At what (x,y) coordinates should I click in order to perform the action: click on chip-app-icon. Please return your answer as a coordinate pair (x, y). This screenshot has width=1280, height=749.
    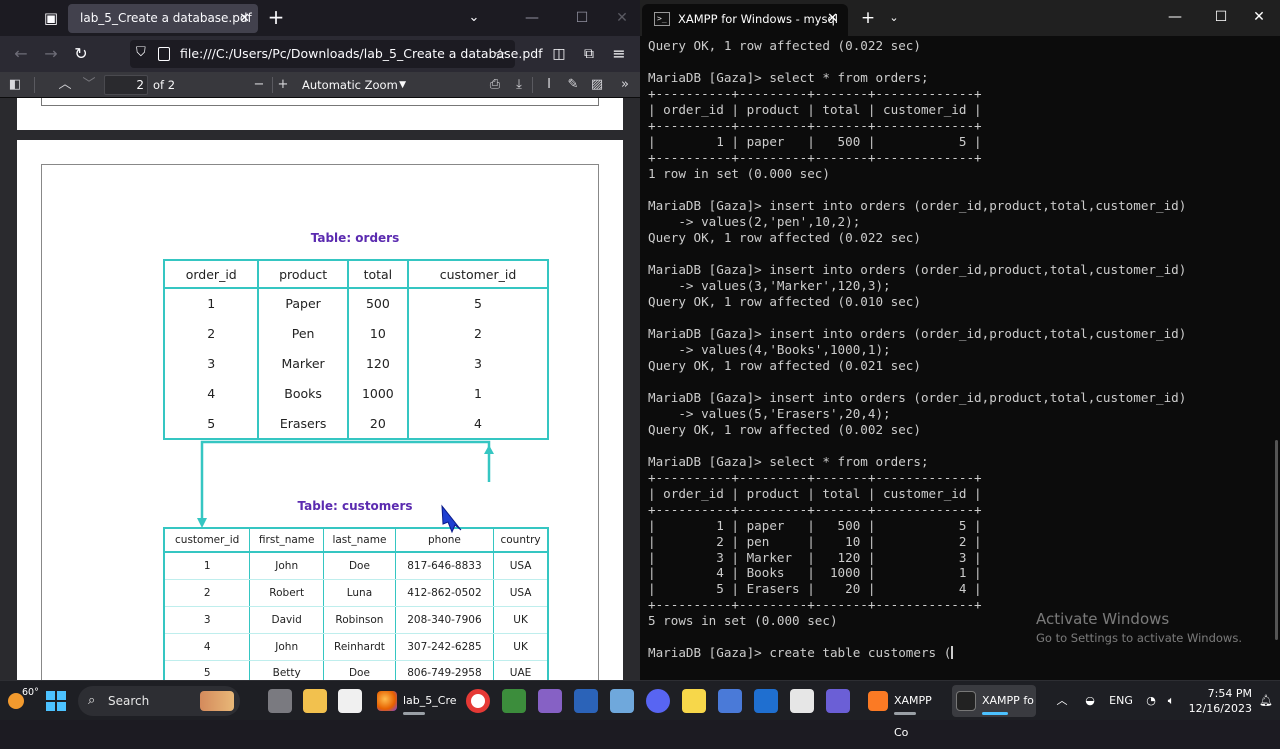
    Looking at the image, I should click on (838, 701).